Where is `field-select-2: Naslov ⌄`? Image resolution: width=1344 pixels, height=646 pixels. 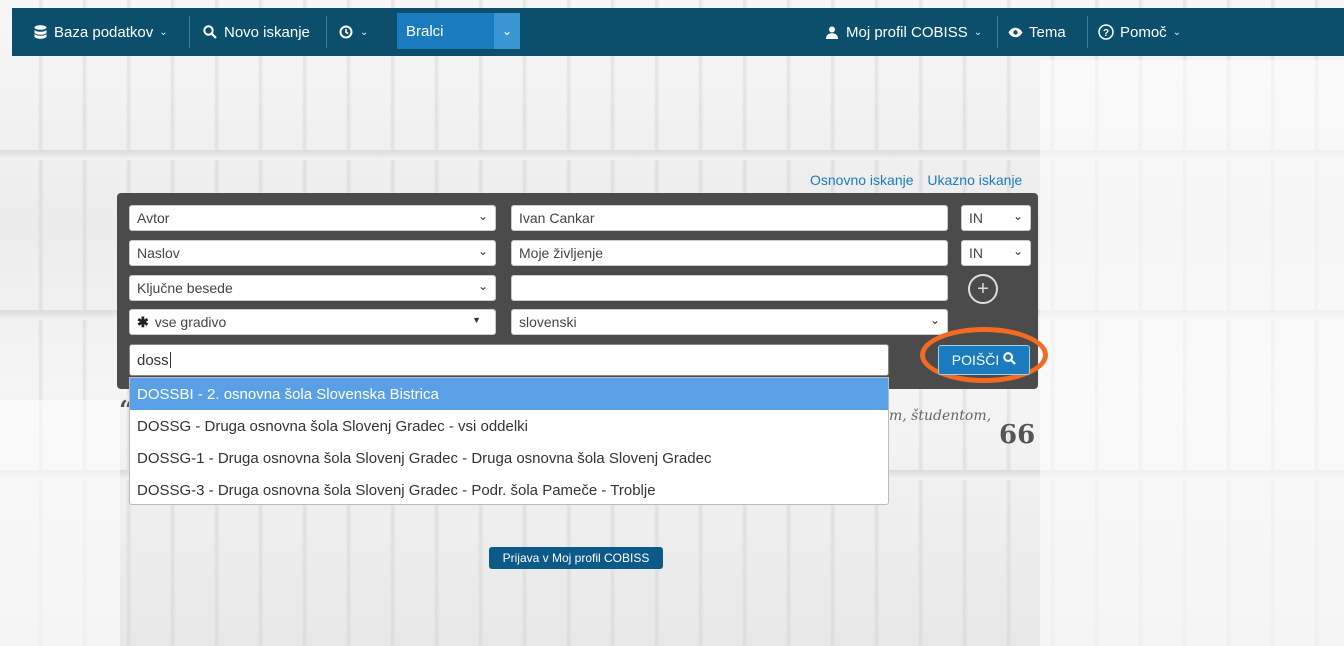 field-select-2: Naslov ⌄ is located at coordinates (312, 253).